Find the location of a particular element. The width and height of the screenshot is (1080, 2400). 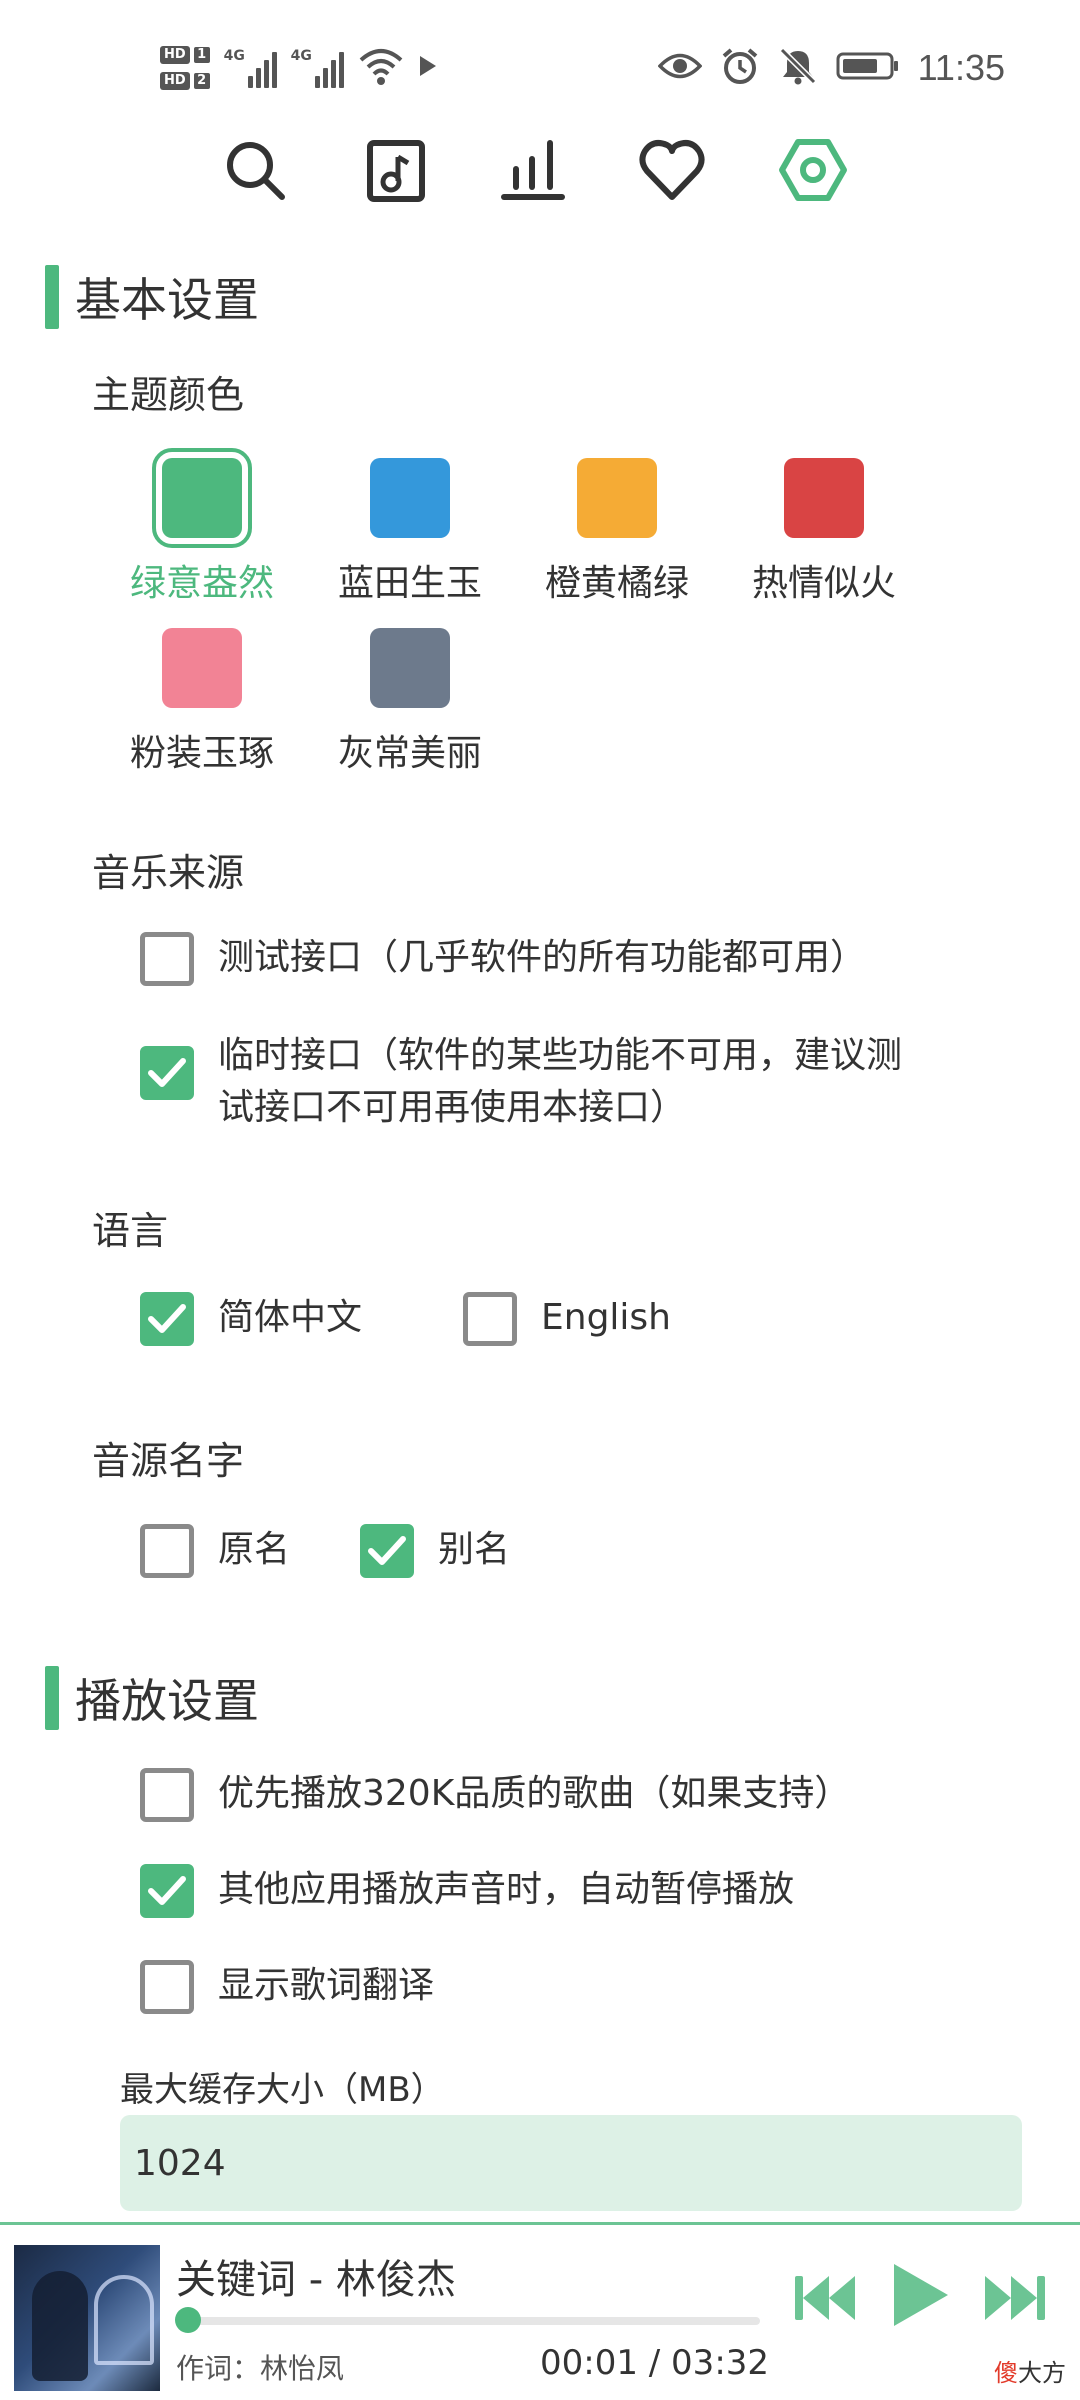

source-temp-option: 临时接口（软件的某些功能不可用，建议测 试接口不可用再使用本接口） is located at coordinates (521, 1082).